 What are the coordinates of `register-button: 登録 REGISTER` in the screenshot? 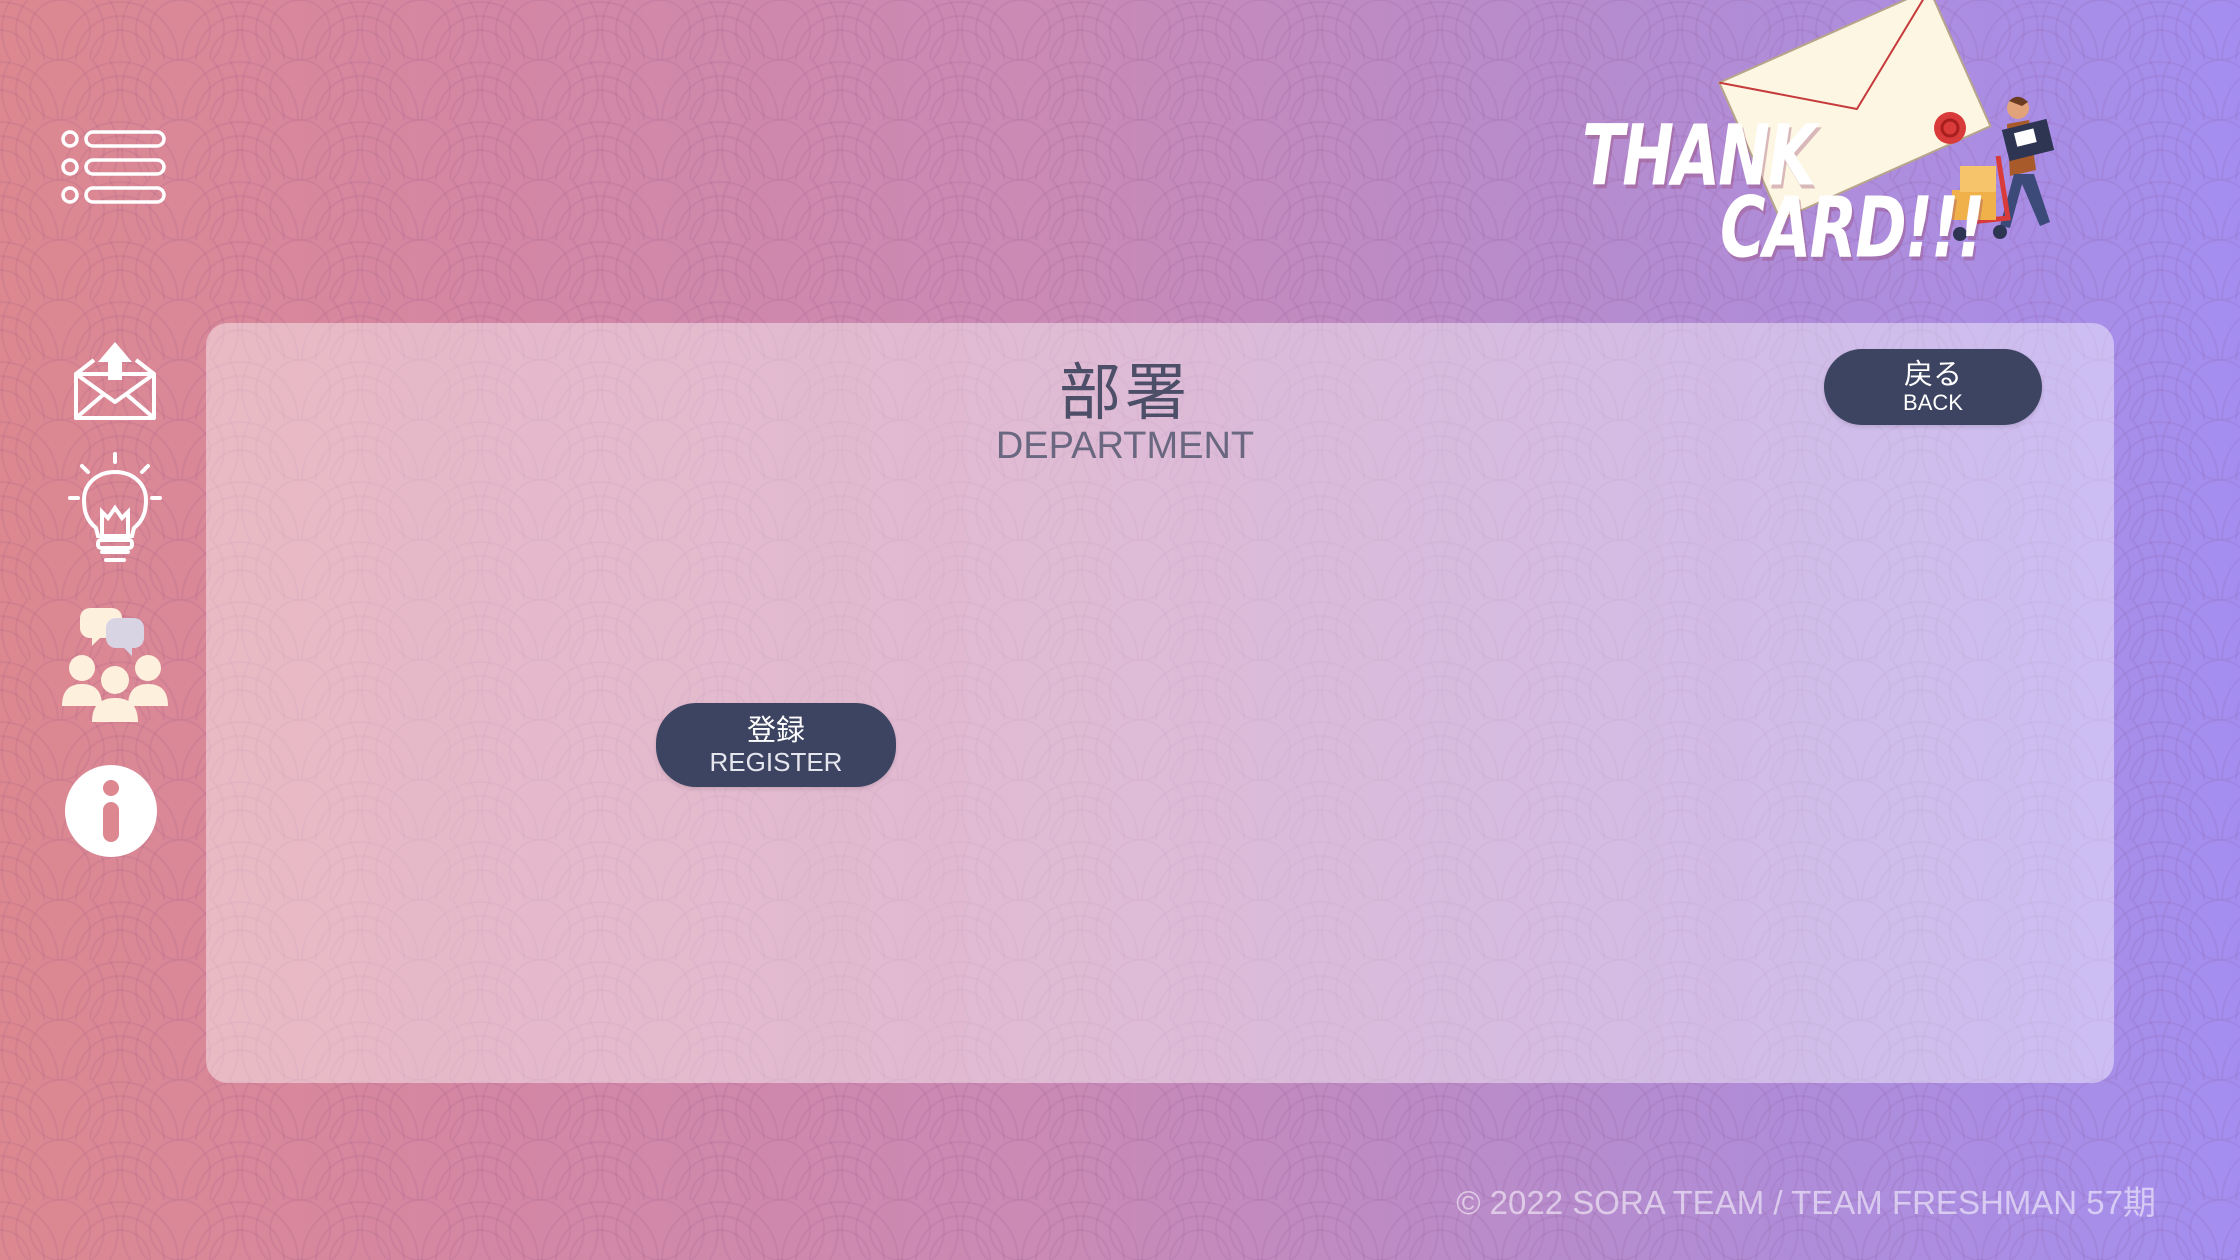 It's located at (776, 745).